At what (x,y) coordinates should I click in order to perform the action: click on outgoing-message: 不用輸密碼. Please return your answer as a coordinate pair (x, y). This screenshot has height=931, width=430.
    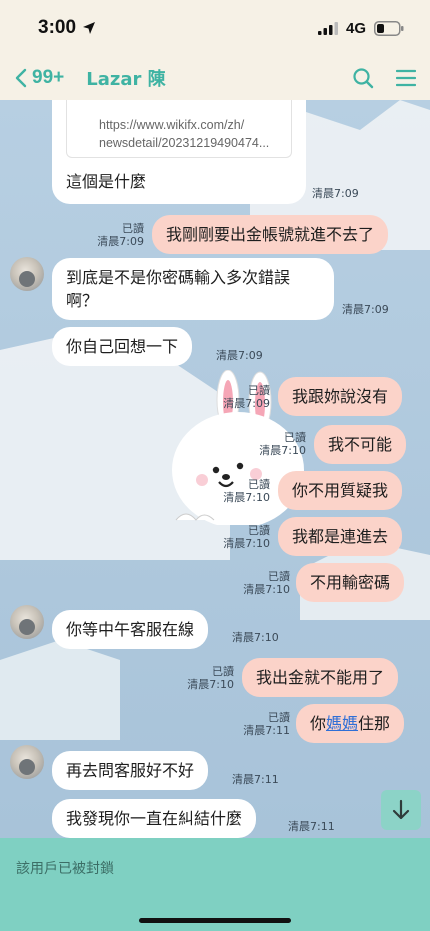
    Looking at the image, I should click on (350, 582).